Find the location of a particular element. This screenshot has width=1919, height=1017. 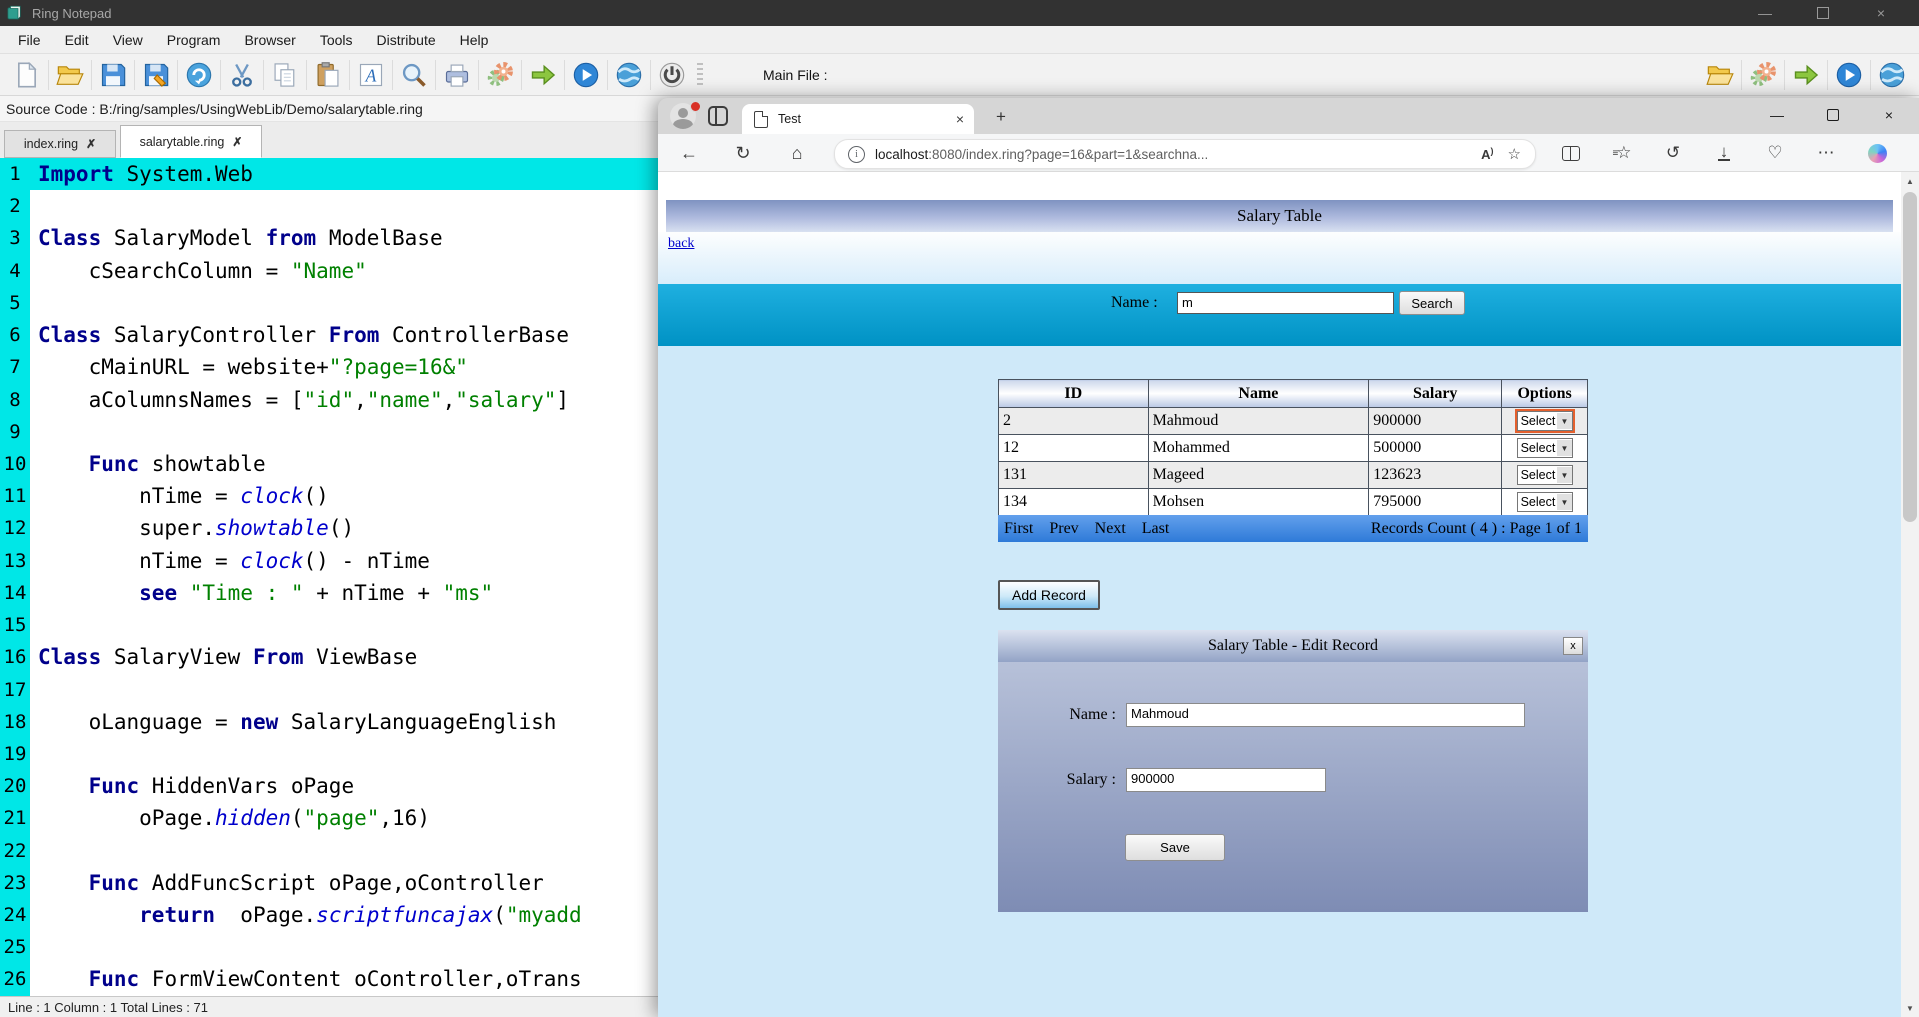

pagination-link-prev: Prev is located at coordinates (1063, 529).